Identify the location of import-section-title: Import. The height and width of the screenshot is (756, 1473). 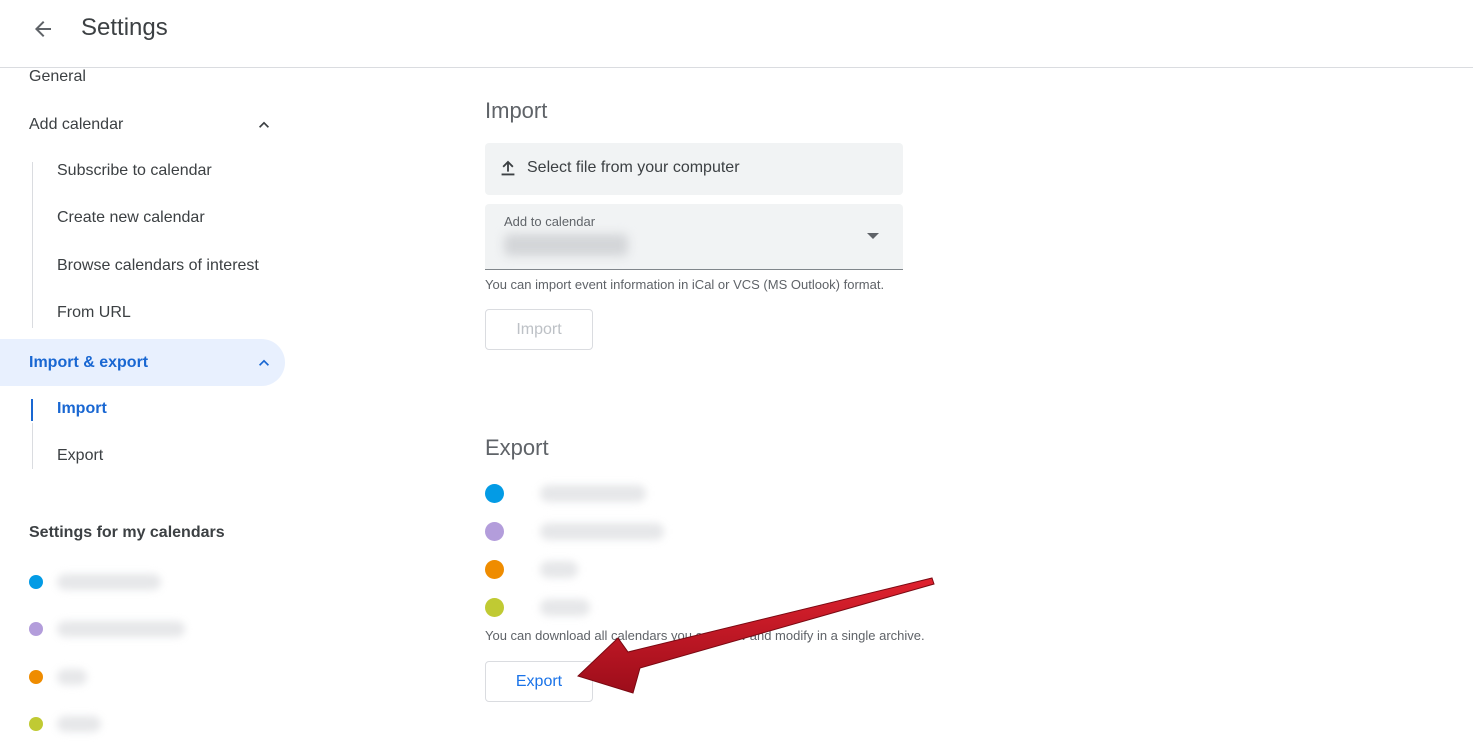
(516, 110).